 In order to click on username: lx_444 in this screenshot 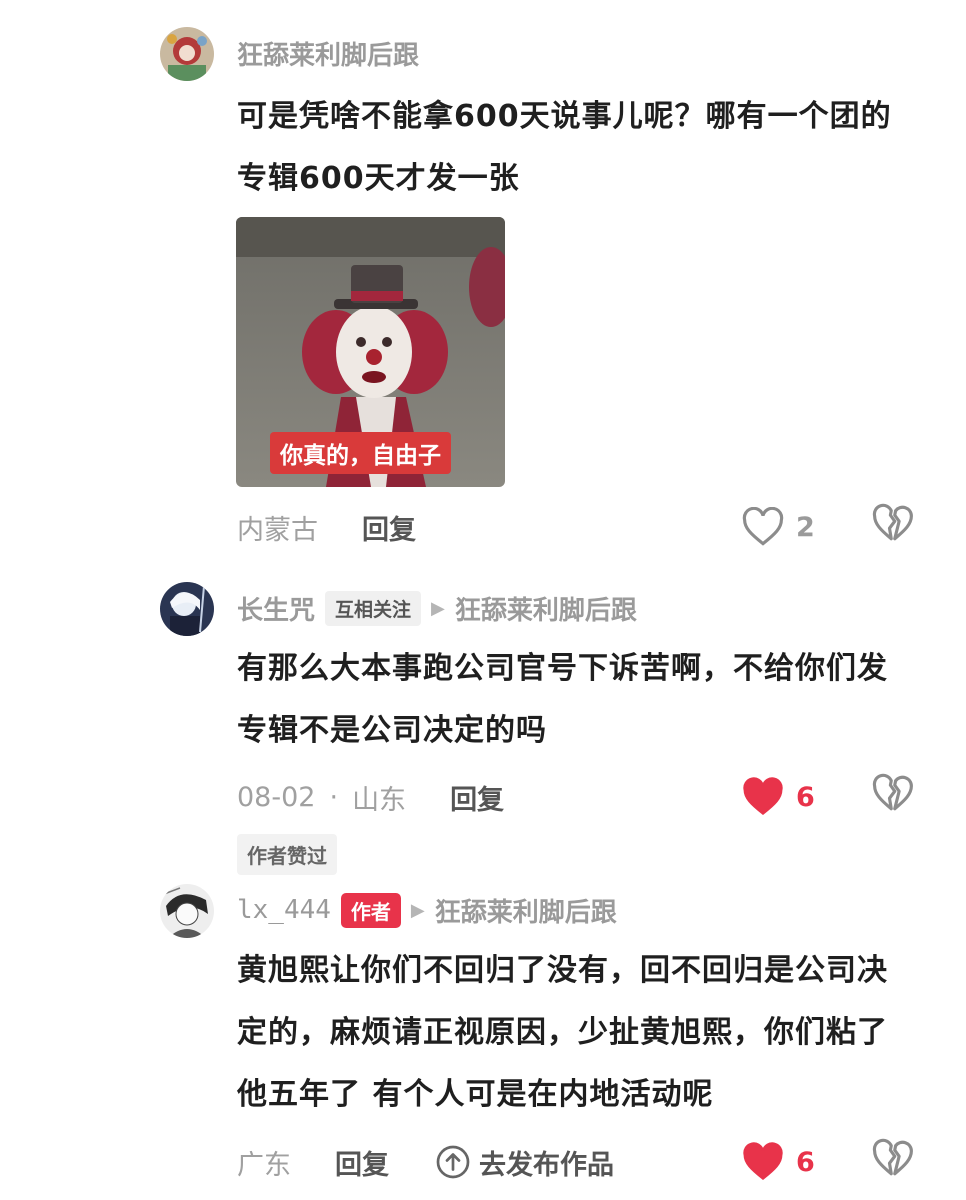, I will do `click(284, 910)`.